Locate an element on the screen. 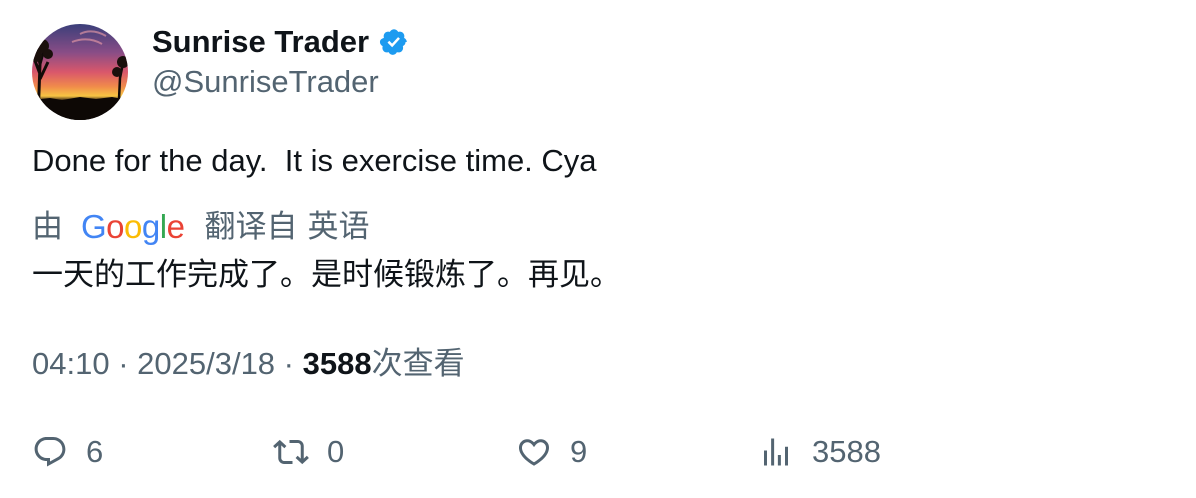  translated-by-label: 由 is located at coordinates (47, 226).